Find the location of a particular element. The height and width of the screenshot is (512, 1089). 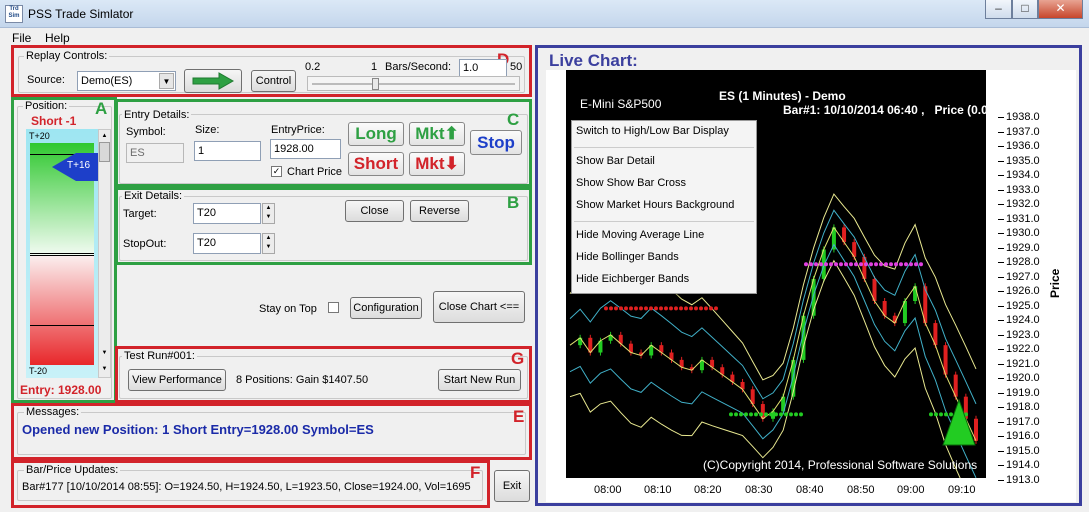

menu-file: File is located at coordinates (21, 38).